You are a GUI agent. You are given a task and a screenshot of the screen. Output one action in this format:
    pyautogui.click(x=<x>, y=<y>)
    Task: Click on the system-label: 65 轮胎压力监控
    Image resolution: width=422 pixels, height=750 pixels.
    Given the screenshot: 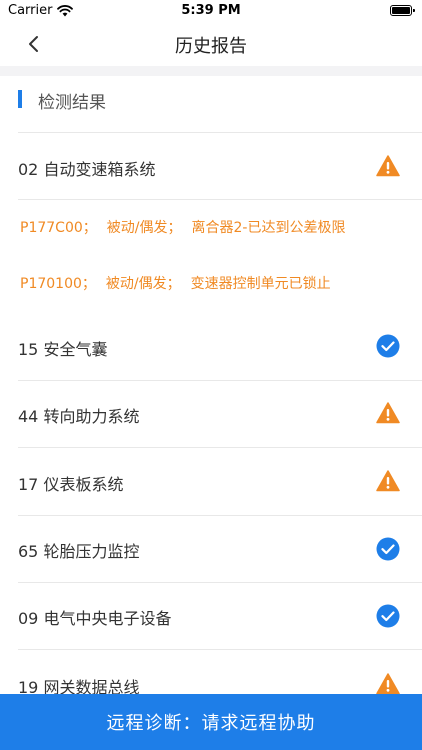 What is the action you would take?
    pyautogui.click(x=79, y=551)
    